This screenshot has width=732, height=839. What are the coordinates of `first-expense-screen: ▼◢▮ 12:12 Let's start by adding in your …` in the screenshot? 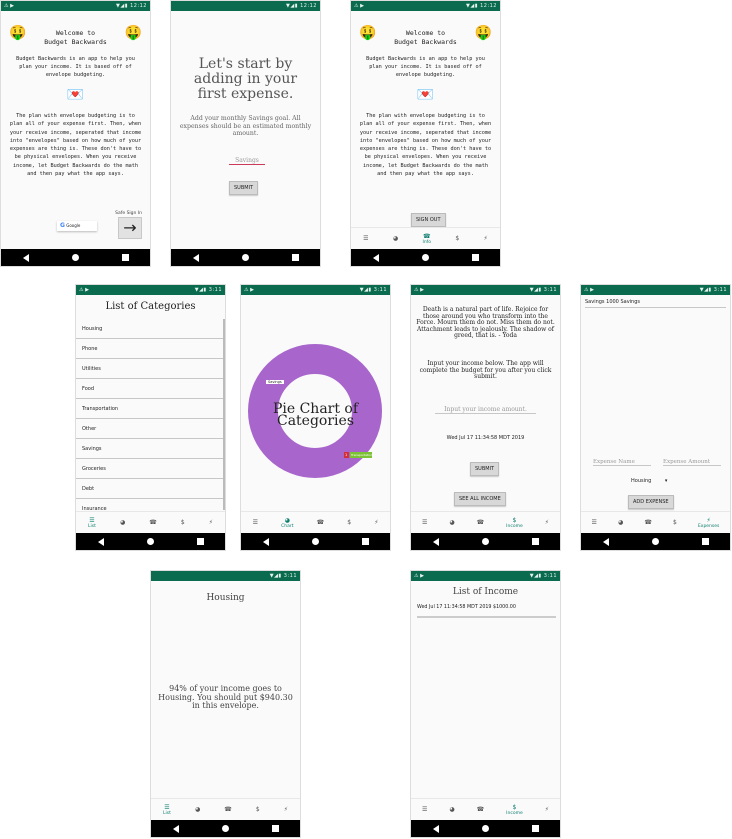 It's located at (245, 133).